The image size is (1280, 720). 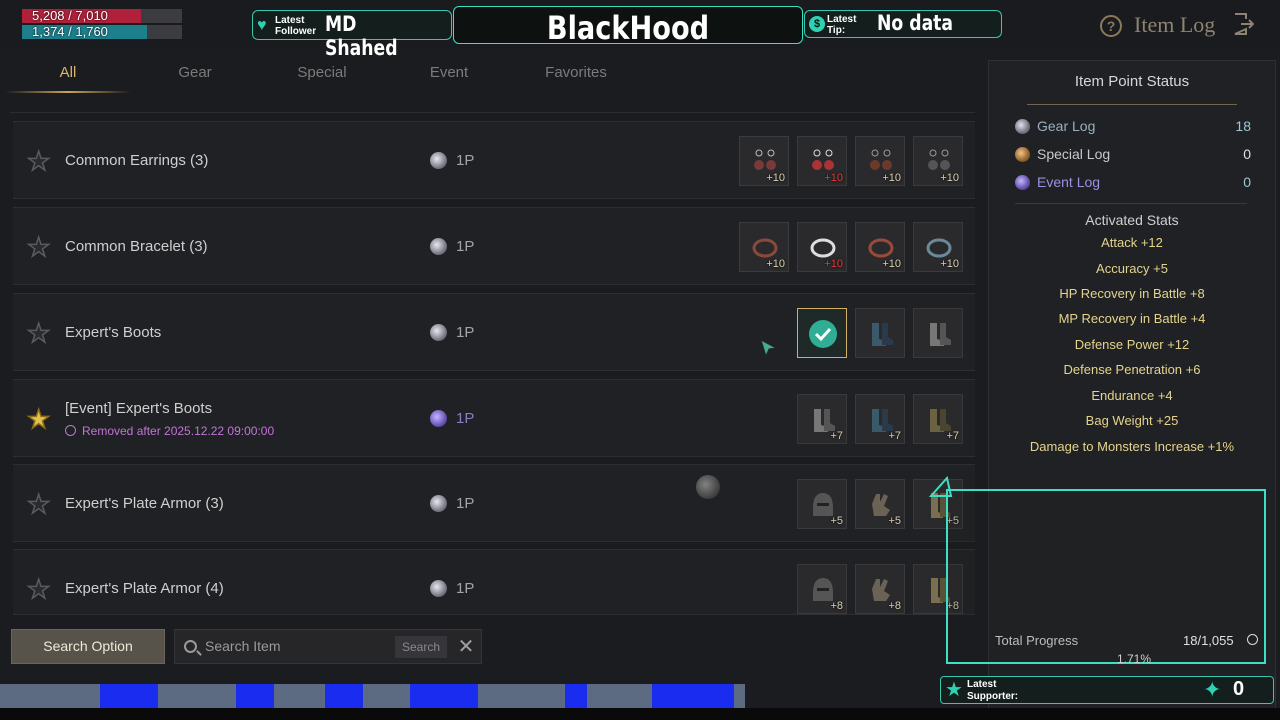 What do you see at coordinates (880, 504) in the screenshot?
I see `gauntlet-slot: +5` at bounding box center [880, 504].